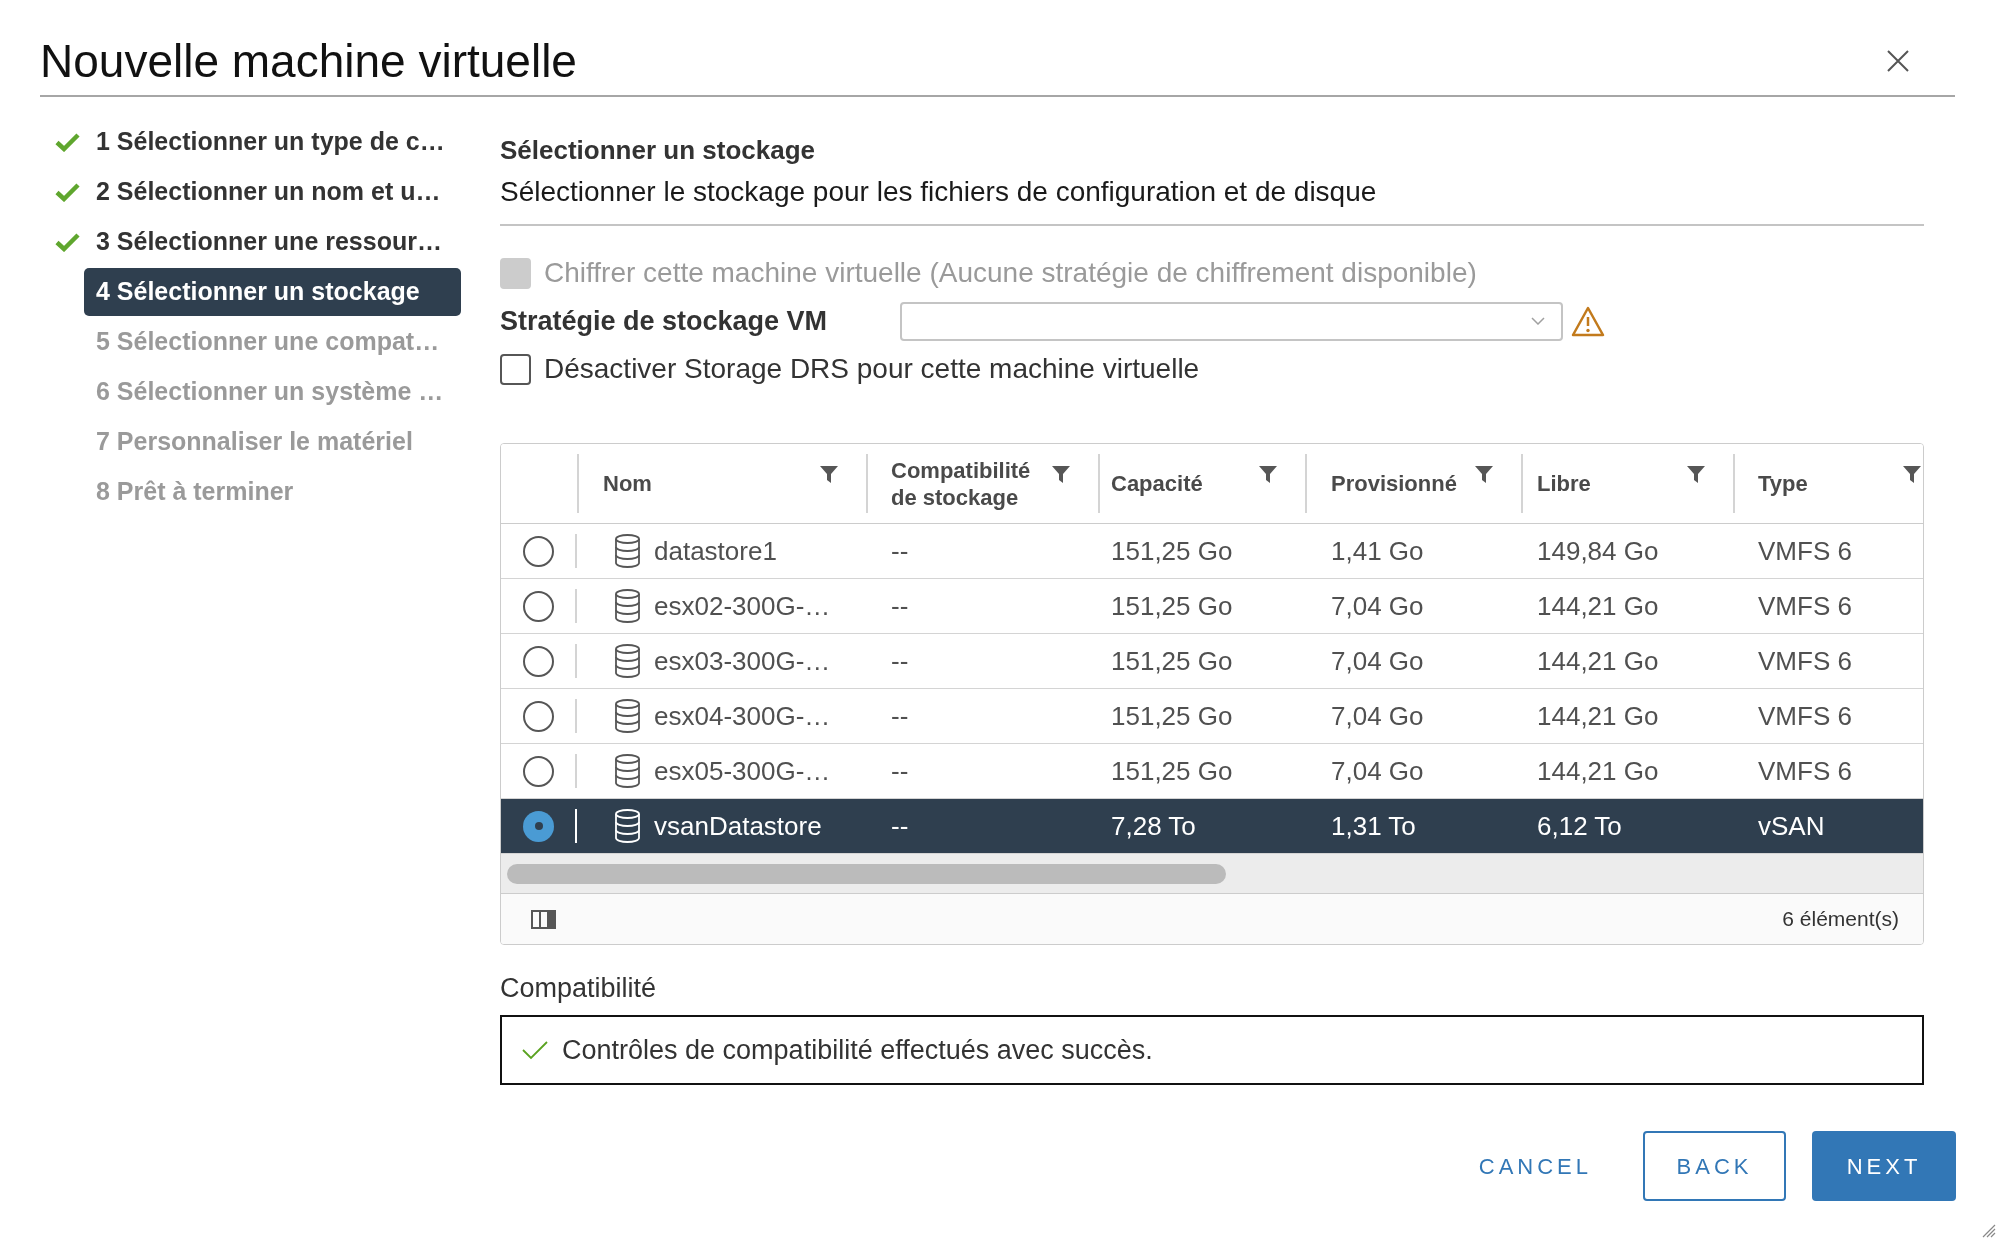 Image resolution: width=1998 pixels, height=1240 pixels. Describe the element at coordinates (982, 483) in the screenshot. I see `column-header: Compatibilité de stockage` at that location.